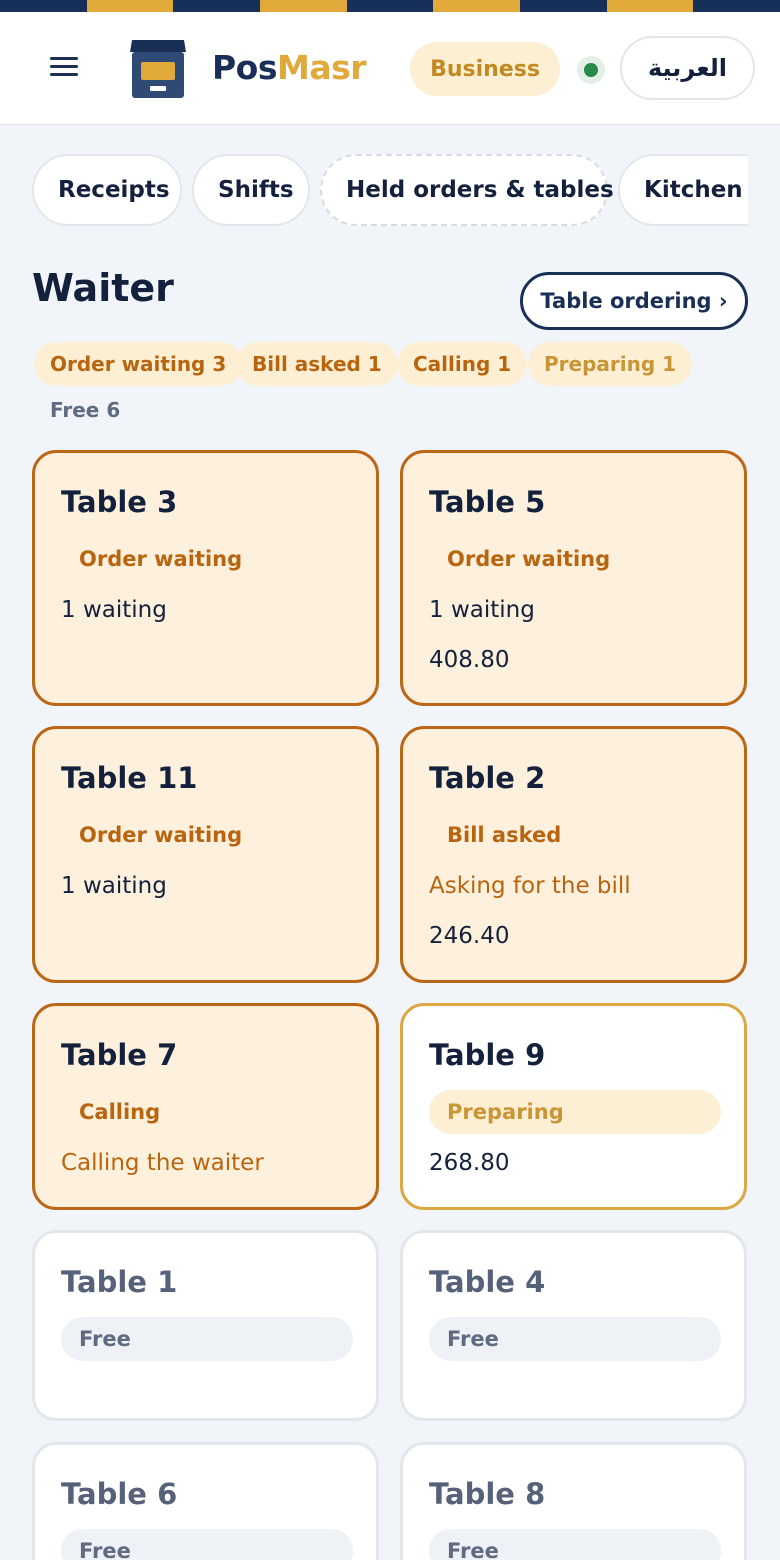 The height and width of the screenshot is (1560, 780). I want to click on summary-calling: Calling 1, so click(462, 364).